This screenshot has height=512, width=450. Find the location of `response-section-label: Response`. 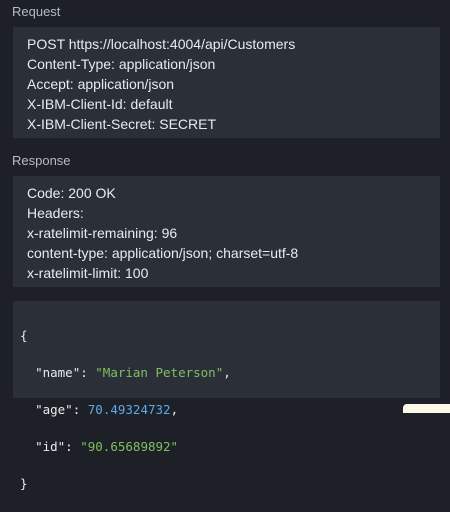

response-section-label: Response is located at coordinates (41, 160).